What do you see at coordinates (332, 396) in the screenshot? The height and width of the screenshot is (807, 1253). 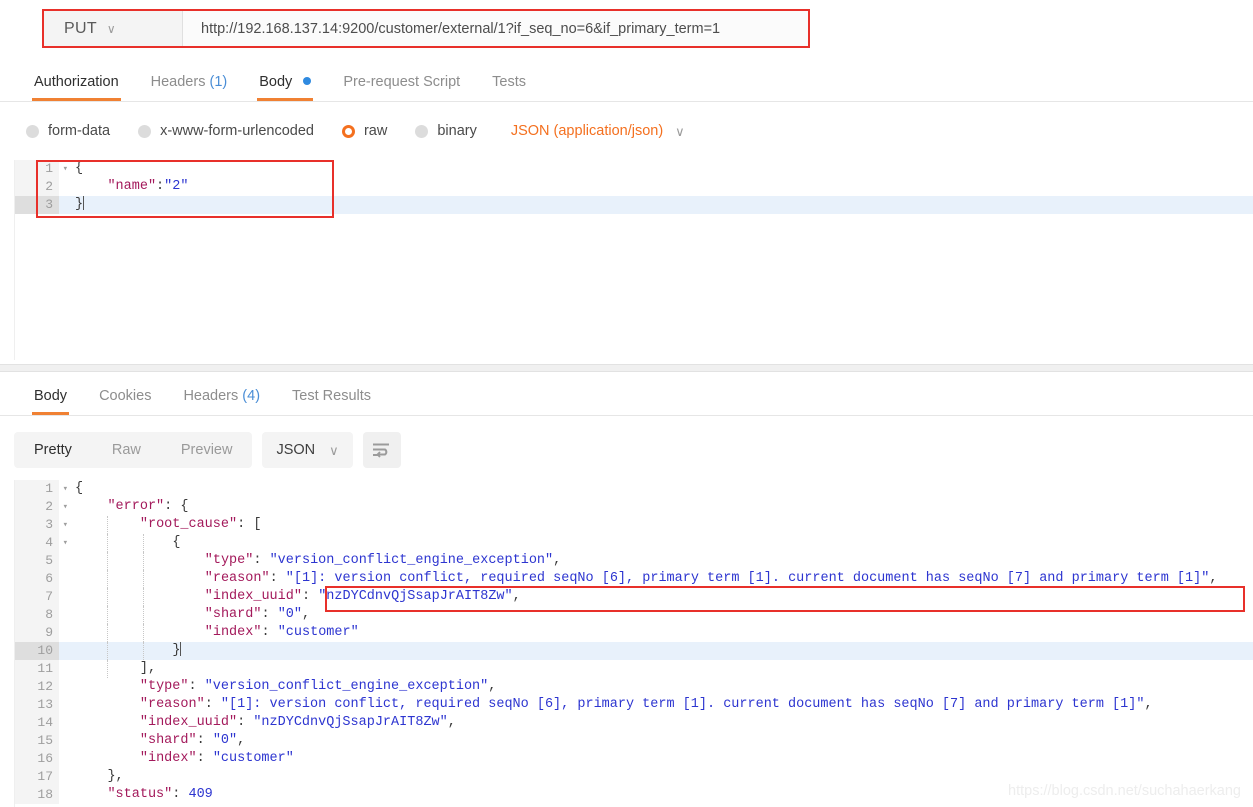 I see `tab-test-results-label: Test Results` at bounding box center [332, 396].